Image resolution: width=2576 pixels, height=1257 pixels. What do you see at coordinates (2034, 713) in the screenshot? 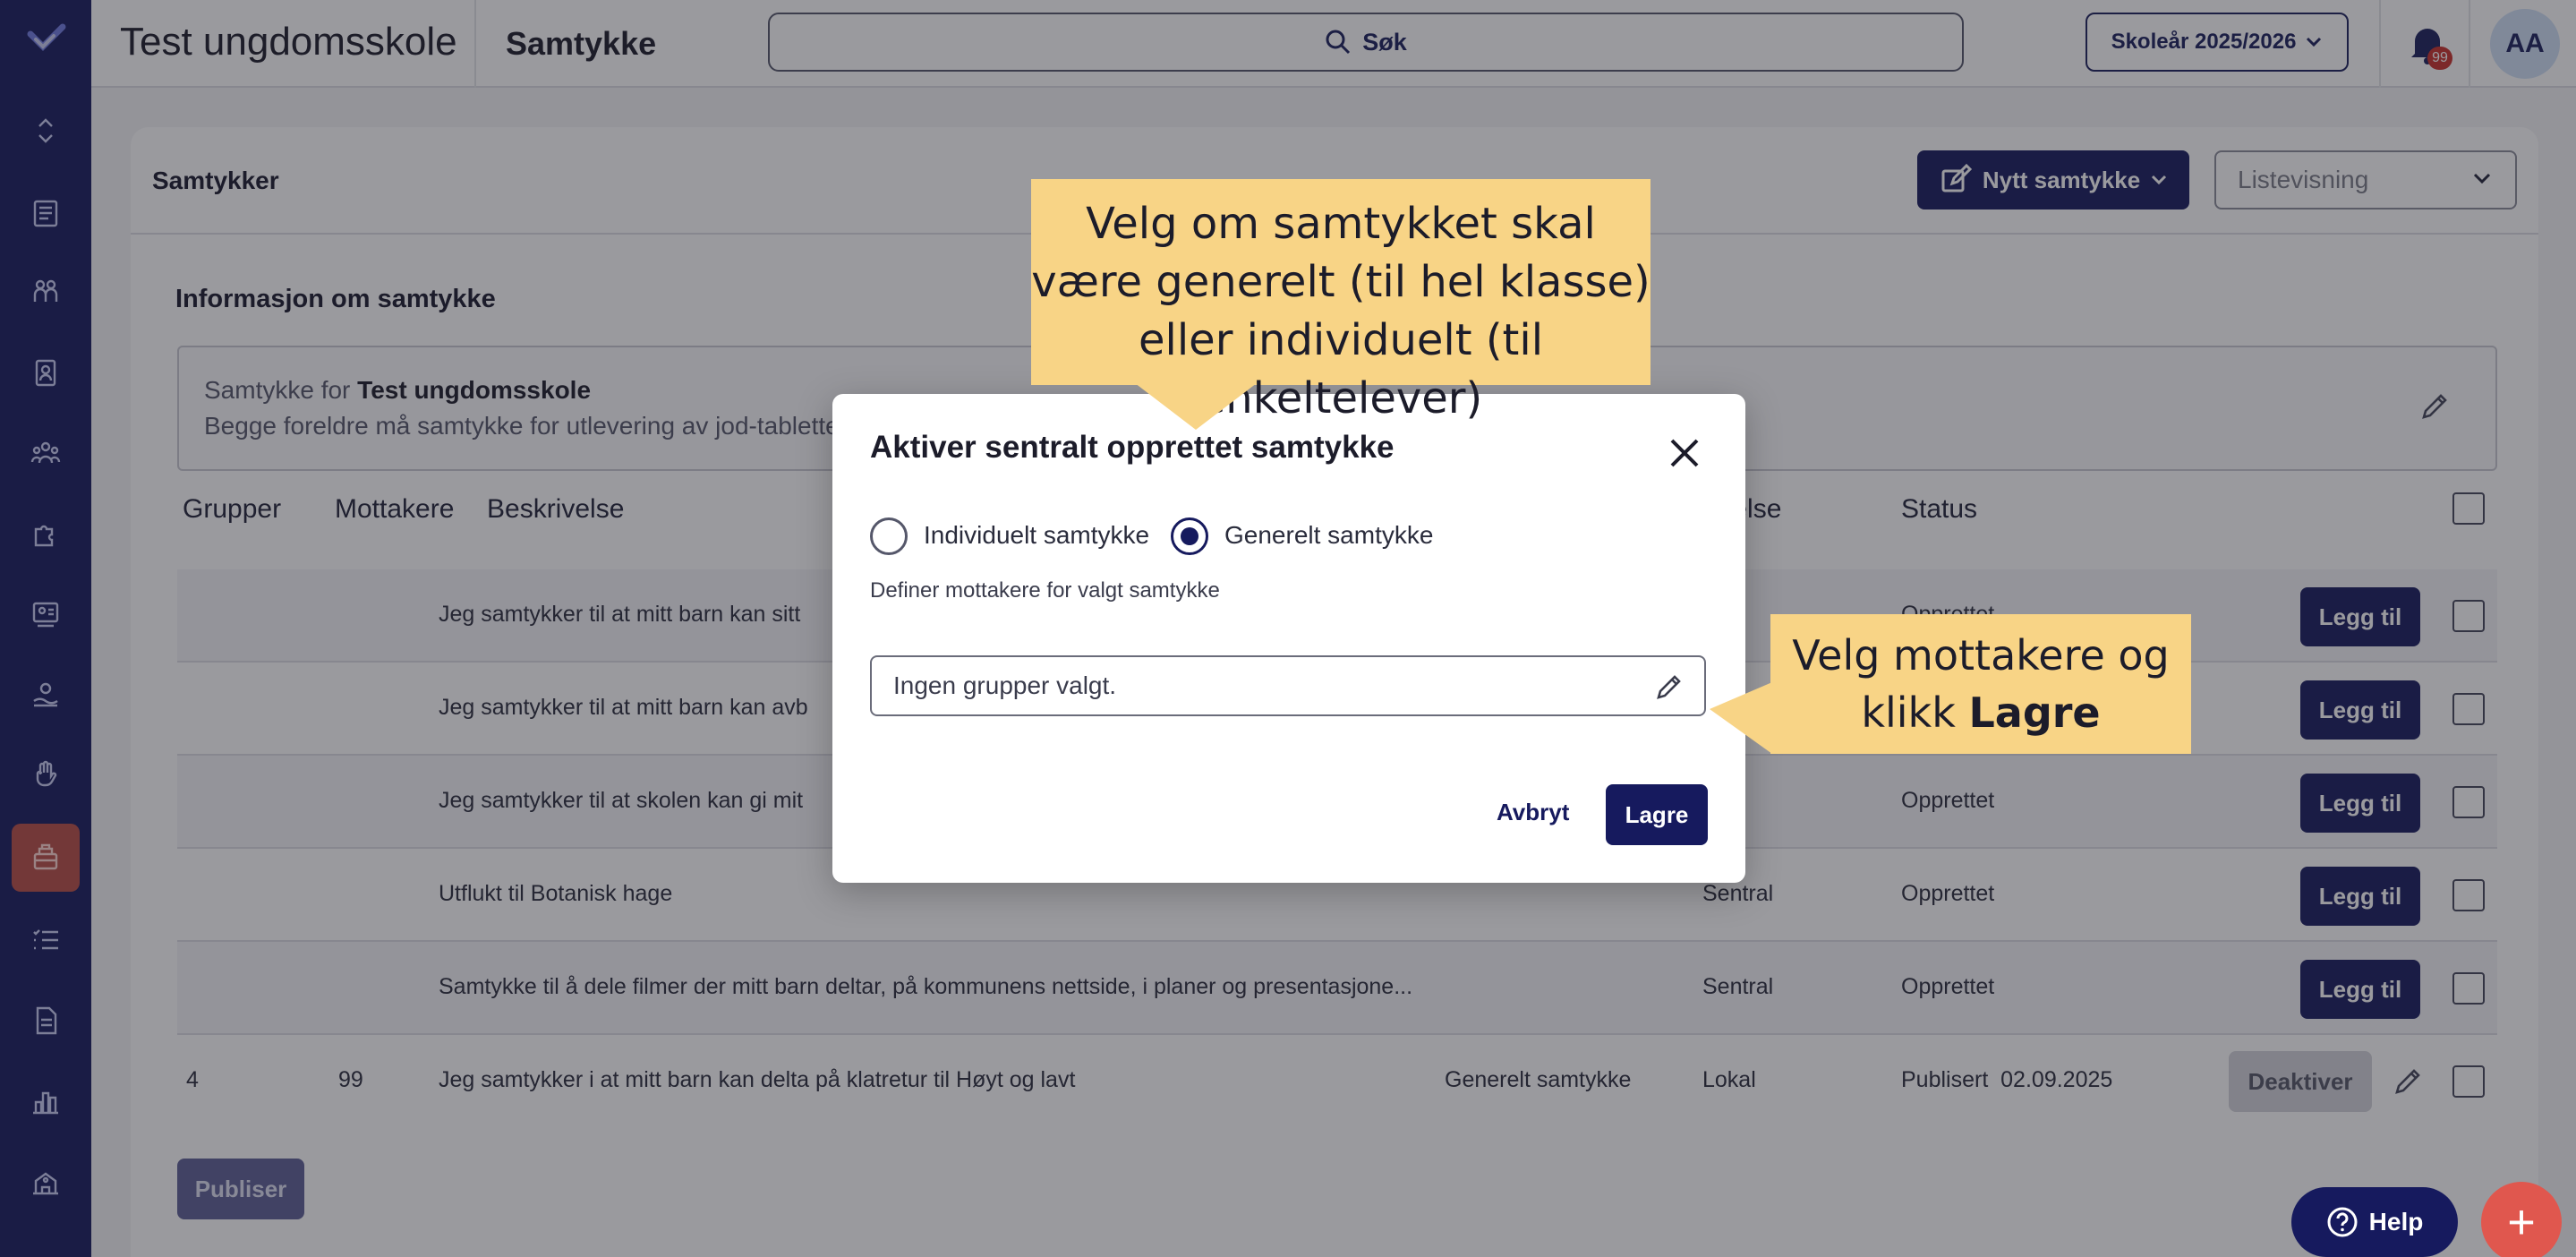
I see `callout-right-bold: Lagre` at bounding box center [2034, 713].